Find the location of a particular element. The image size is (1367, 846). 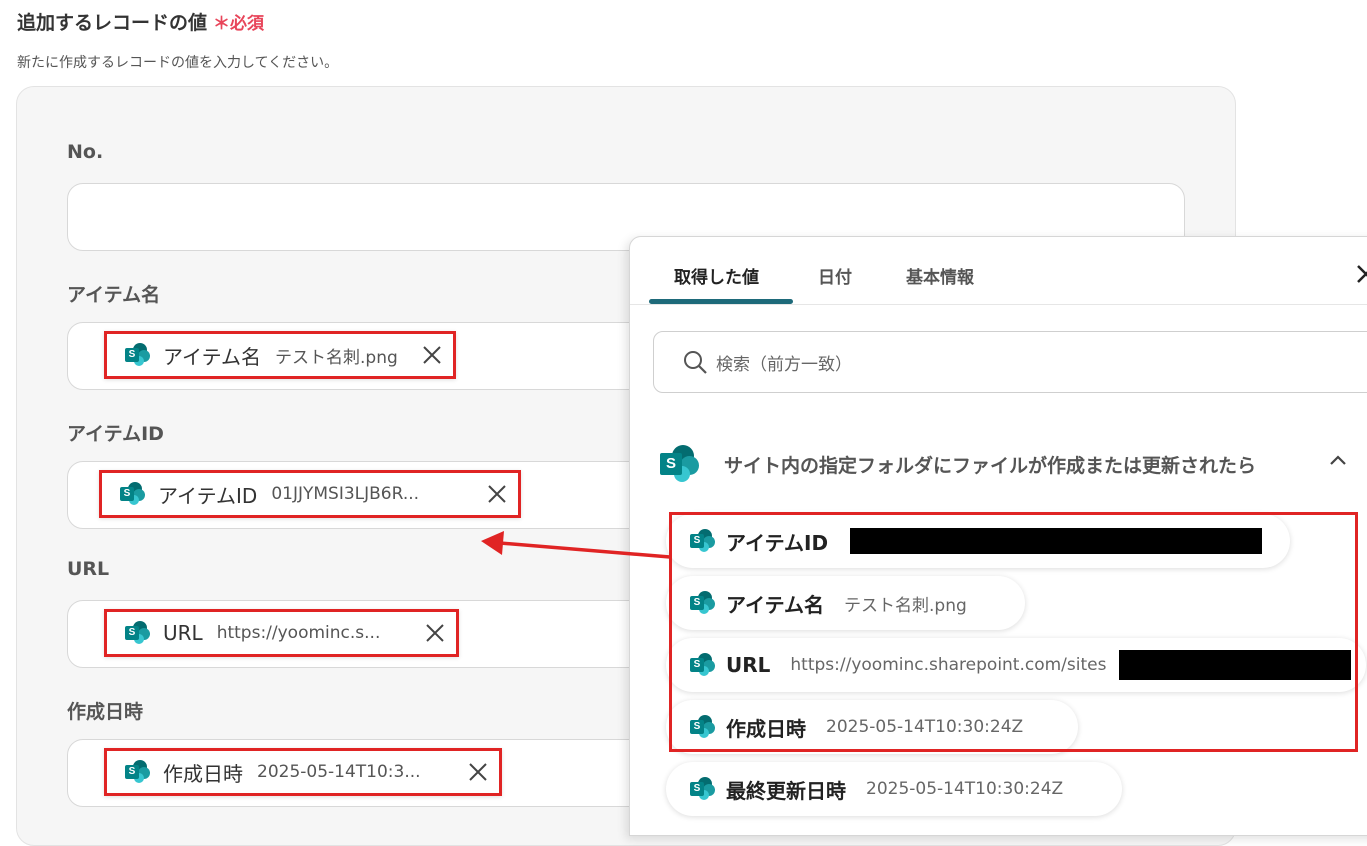

chip-name: URL is located at coordinates (183, 633).